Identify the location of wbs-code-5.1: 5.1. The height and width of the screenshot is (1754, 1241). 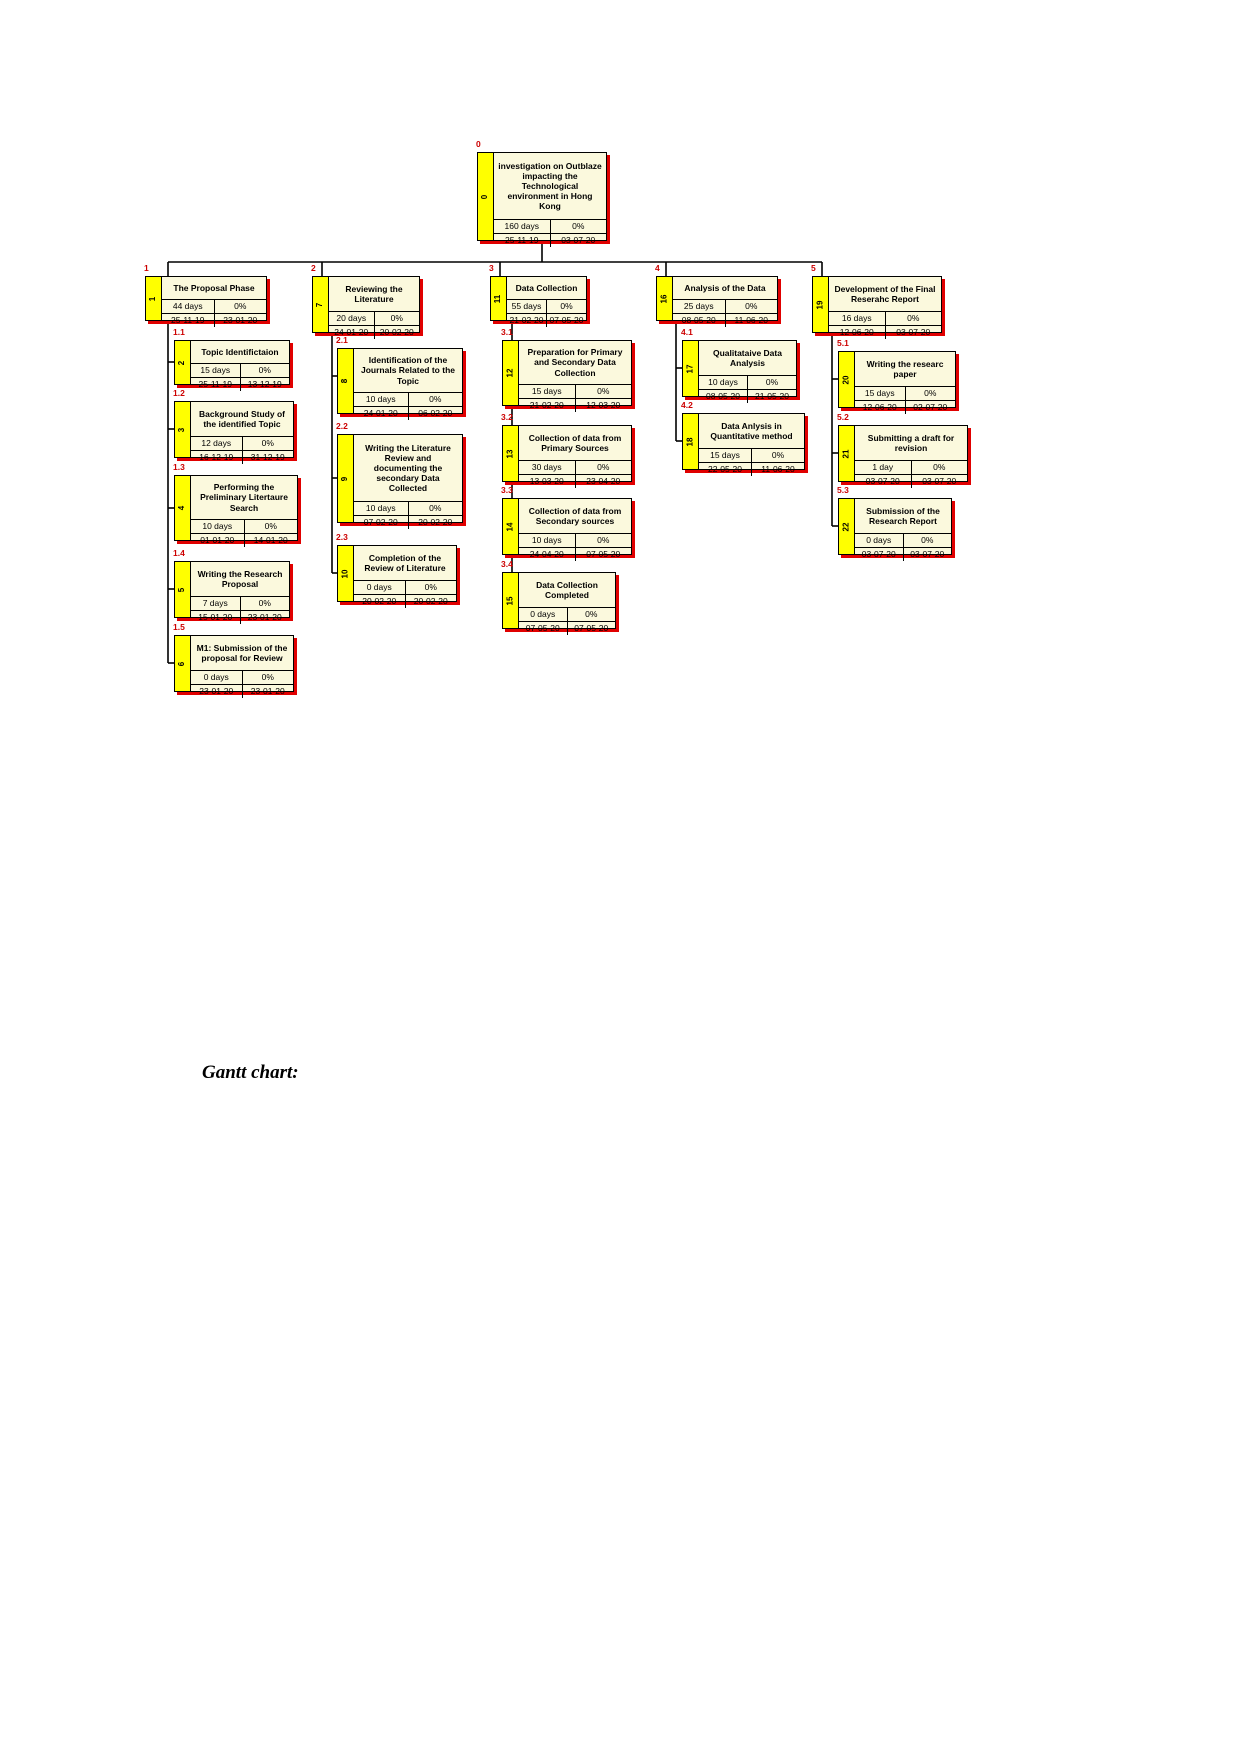
(843, 343).